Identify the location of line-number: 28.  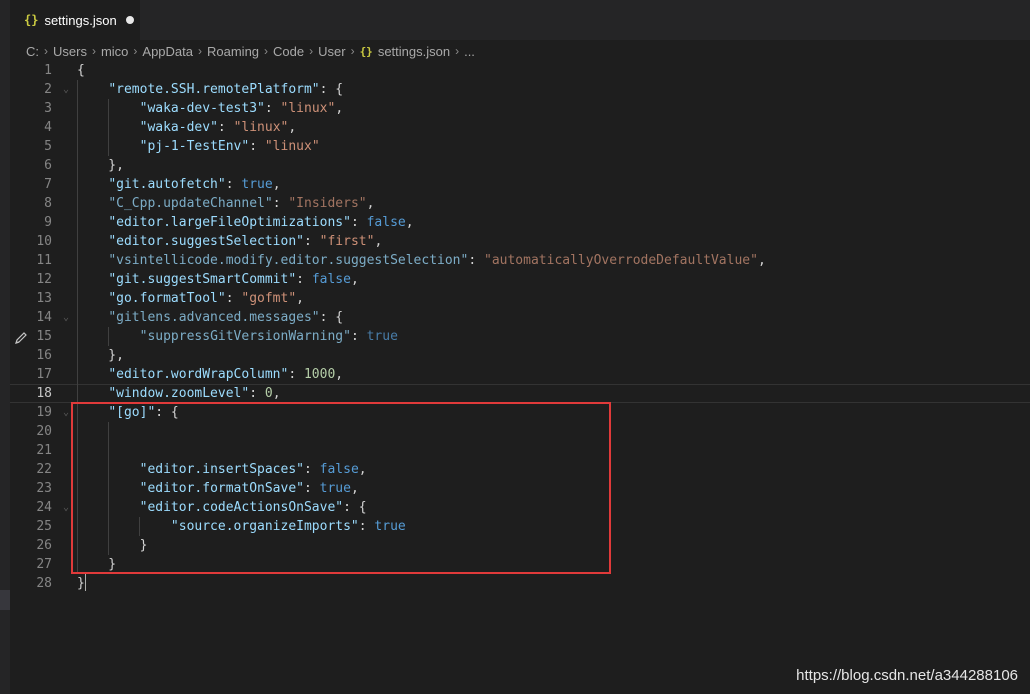
(44, 583).